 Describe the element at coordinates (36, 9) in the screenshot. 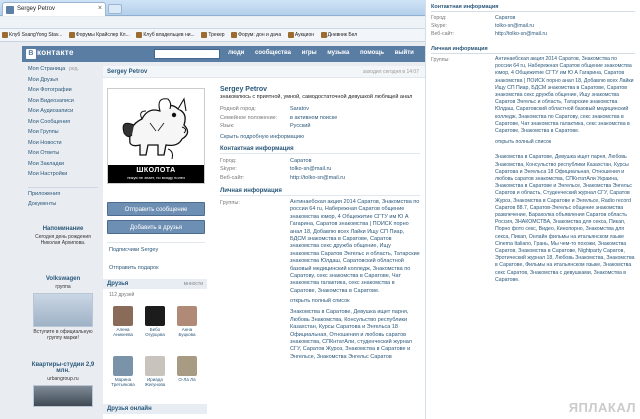

I see `tab-title: Sergey Petrov` at that location.